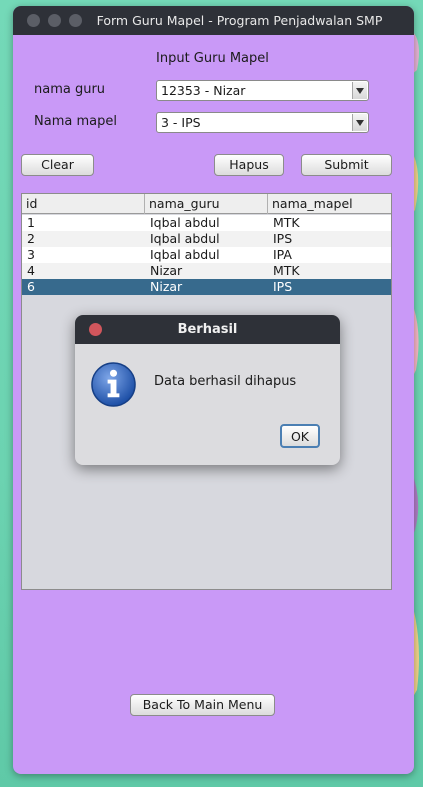 The image size is (423, 787). What do you see at coordinates (329, 204) in the screenshot?
I see `column-header-nama-mapel: nama_mapel` at bounding box center [329, 204].